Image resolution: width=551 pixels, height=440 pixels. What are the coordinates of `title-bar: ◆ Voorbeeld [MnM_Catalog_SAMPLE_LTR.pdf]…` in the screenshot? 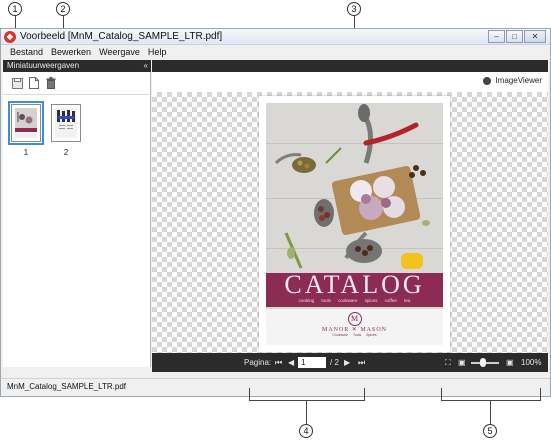 It's located at (275, 37).